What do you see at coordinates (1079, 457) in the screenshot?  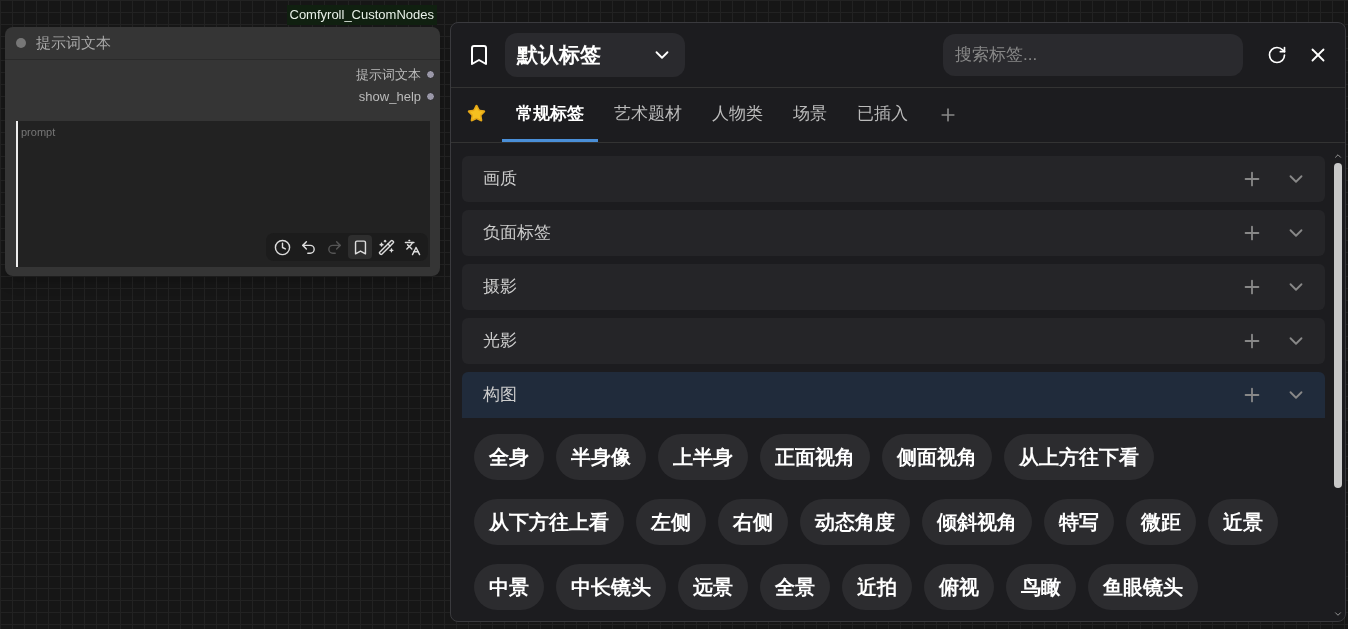 I see `tag-chip: 从上方往下看` at bounding box center [1079, 457].